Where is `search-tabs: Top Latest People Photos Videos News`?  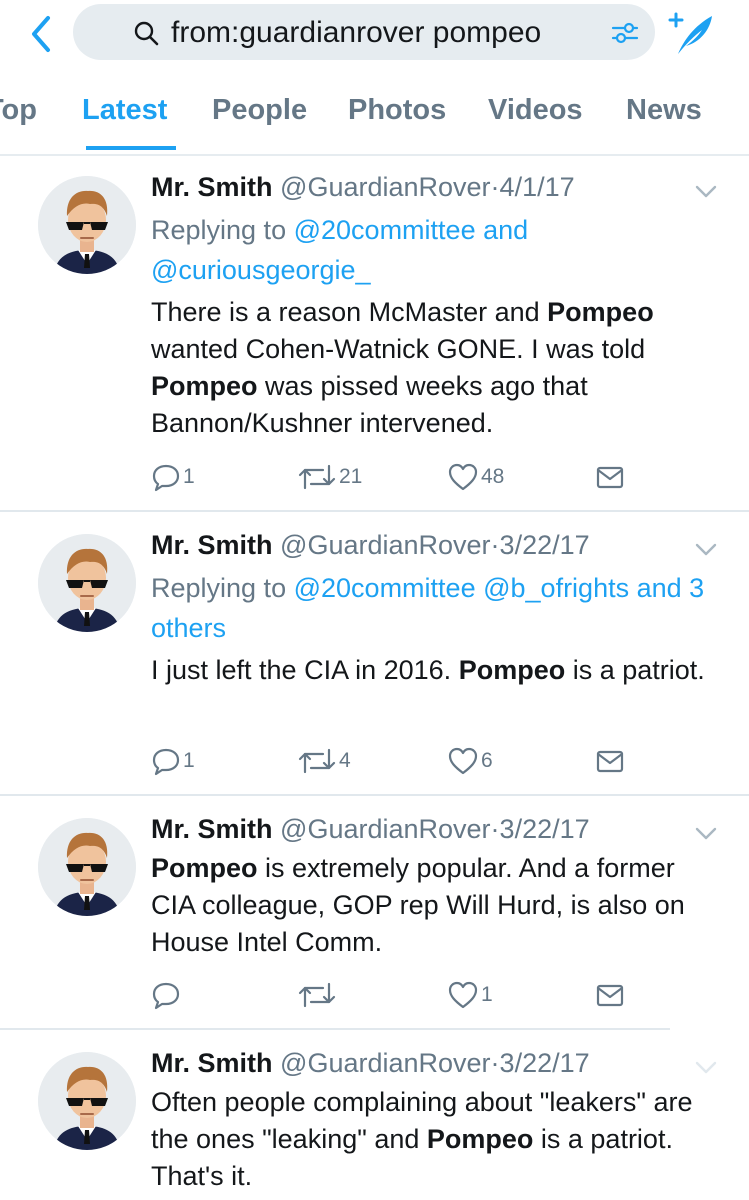 search-tabs: Top Latest People Photos Videos News is located at coordinates (374, 113).